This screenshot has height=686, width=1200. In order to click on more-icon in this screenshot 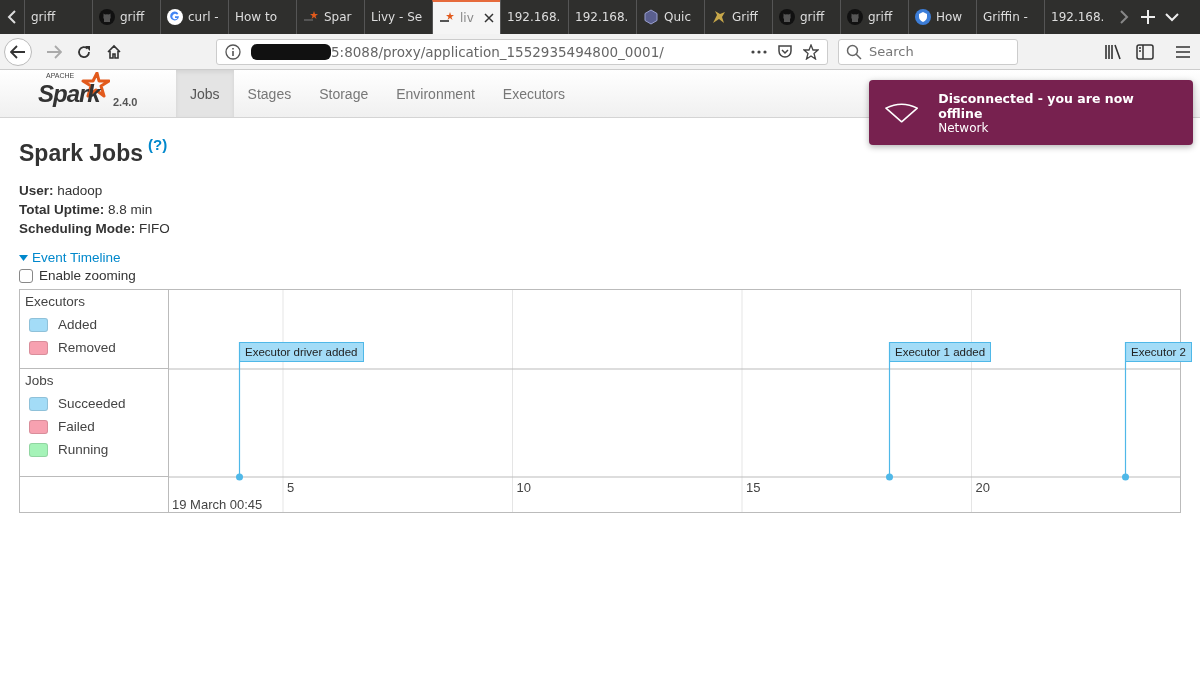, I will do `click(759, 51)`.